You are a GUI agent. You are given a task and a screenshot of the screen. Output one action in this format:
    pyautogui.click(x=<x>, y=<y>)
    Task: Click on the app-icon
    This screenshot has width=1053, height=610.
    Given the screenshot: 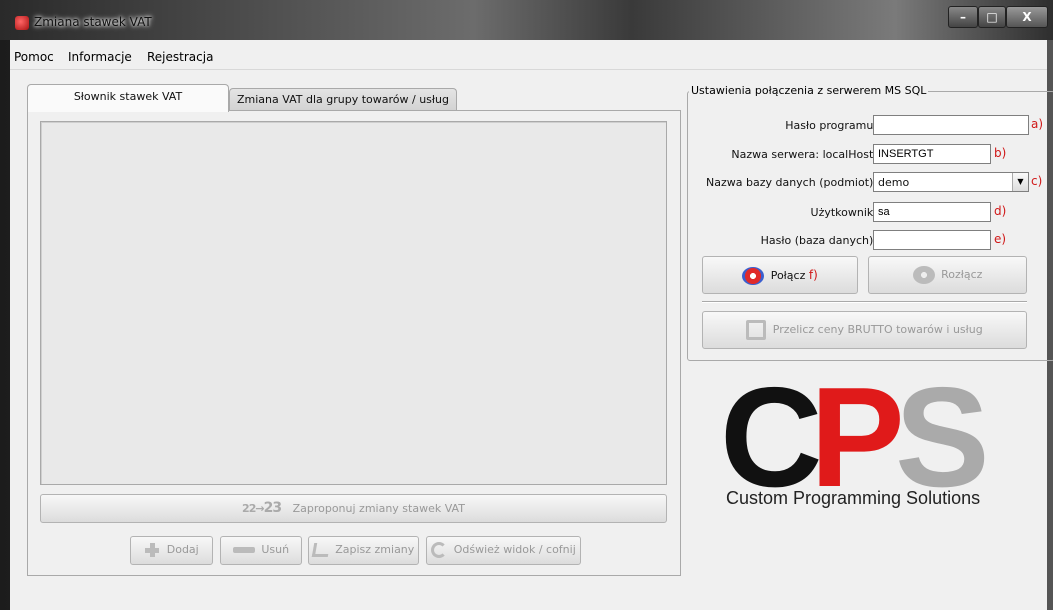 What is the action you would take?
    pyautogui.click(x=22, y=23)
    